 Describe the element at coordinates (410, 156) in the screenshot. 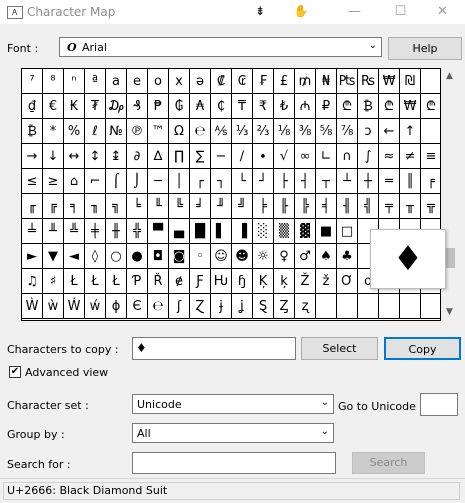

I see `character-cell: ≠` at that location.